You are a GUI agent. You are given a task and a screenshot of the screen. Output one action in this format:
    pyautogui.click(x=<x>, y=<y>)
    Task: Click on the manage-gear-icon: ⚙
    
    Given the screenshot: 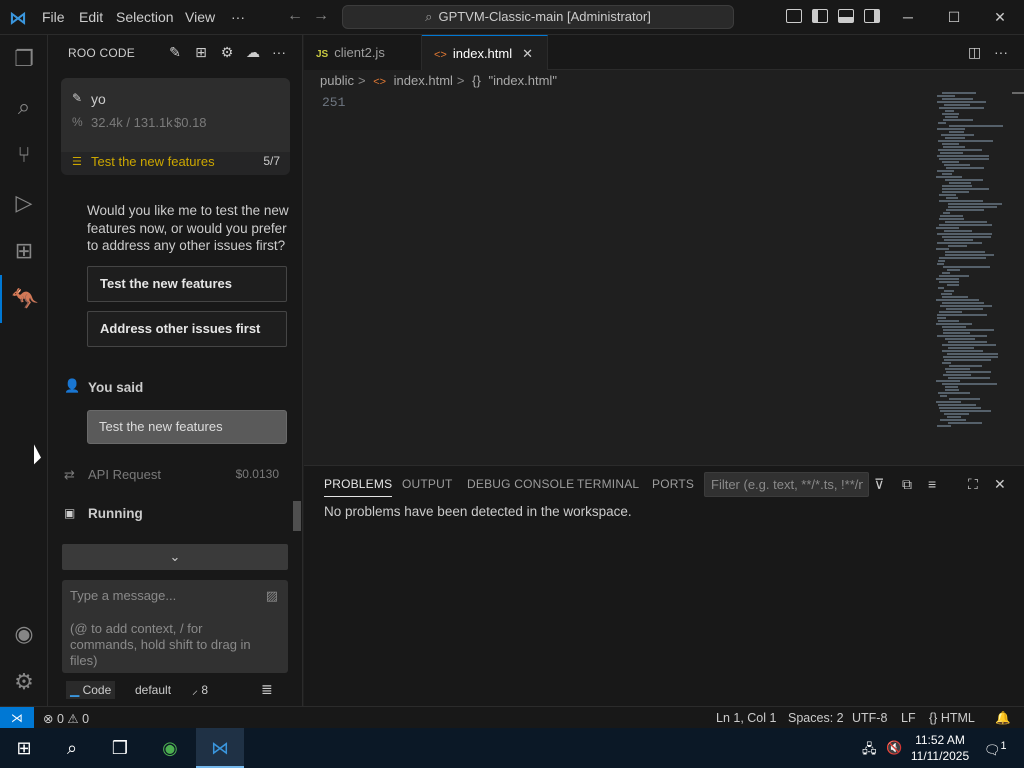 What is the action you would take?
    pyautogui.click(x=24, y=682)
    